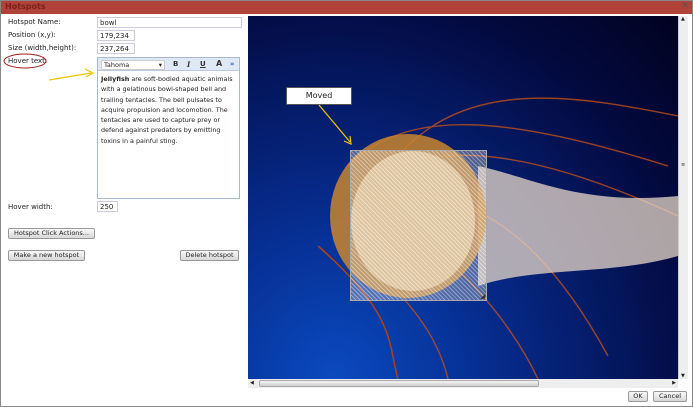 The width and height of the screenshot is (693, 407). I want to click on cancel-button: Cancel, so click(670, 396).